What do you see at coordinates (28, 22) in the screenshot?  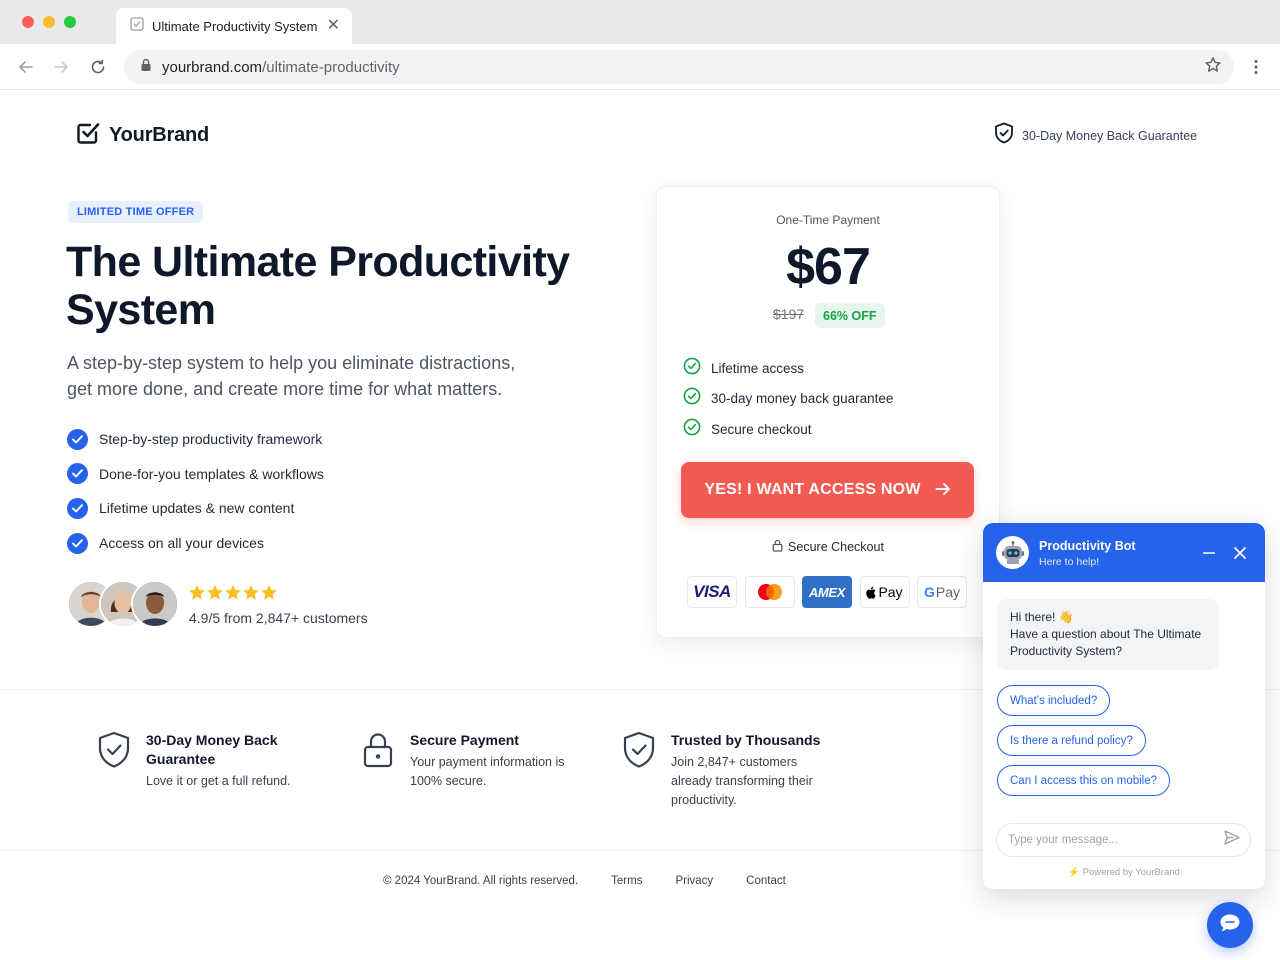 I see `close-window-button` at bounding box center [28, 22].